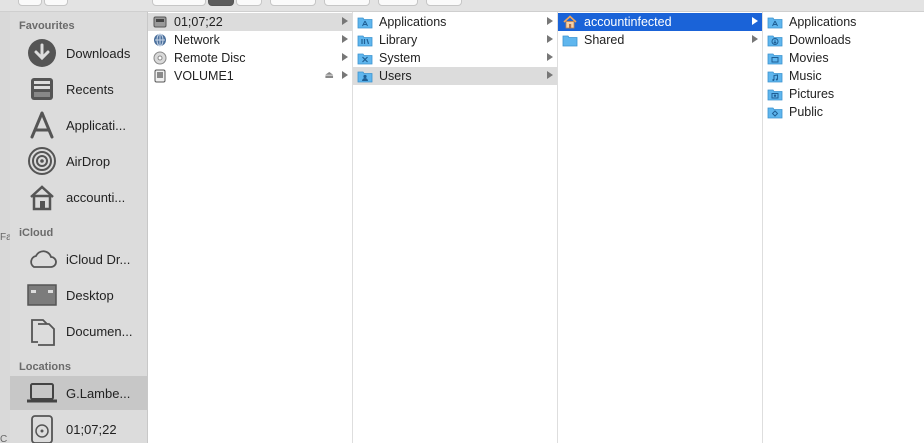 Image resolution: width=924 pixels, height=443 pixels. I want to click on sidebar-section-locations: Locations, so click(45, 367).